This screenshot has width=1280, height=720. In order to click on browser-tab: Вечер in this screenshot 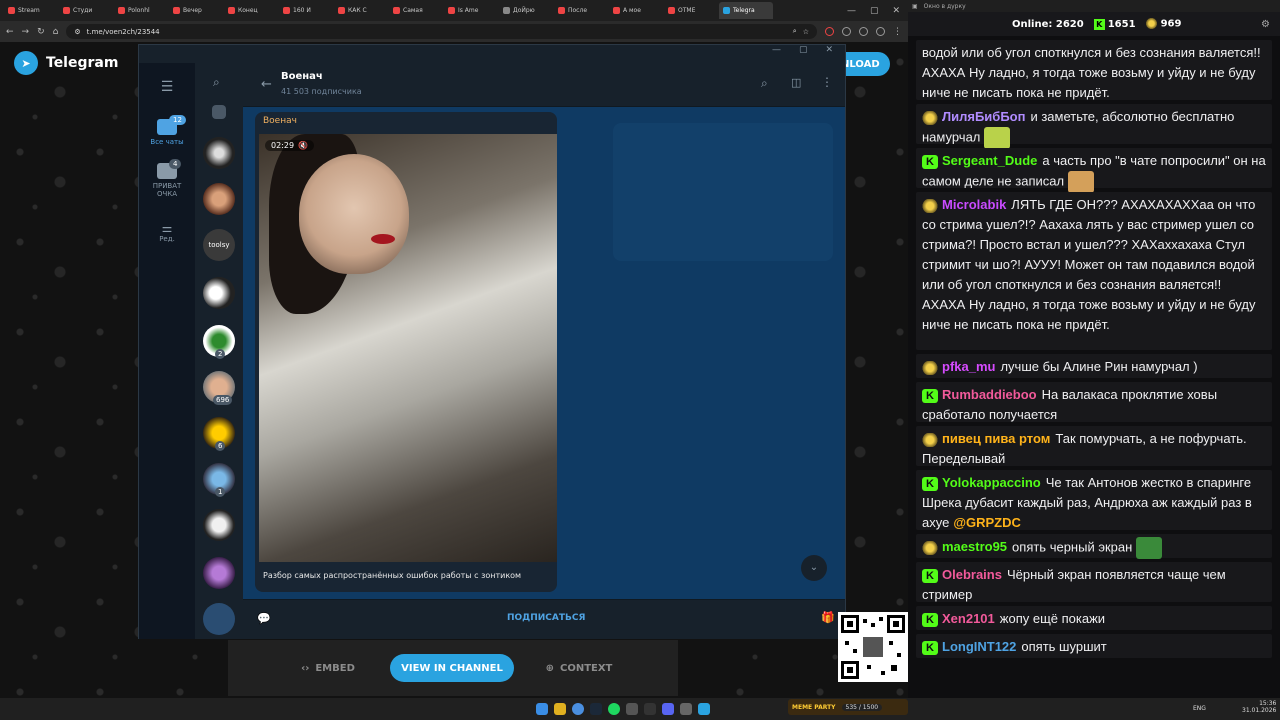, I will do `click(196, 10)`.